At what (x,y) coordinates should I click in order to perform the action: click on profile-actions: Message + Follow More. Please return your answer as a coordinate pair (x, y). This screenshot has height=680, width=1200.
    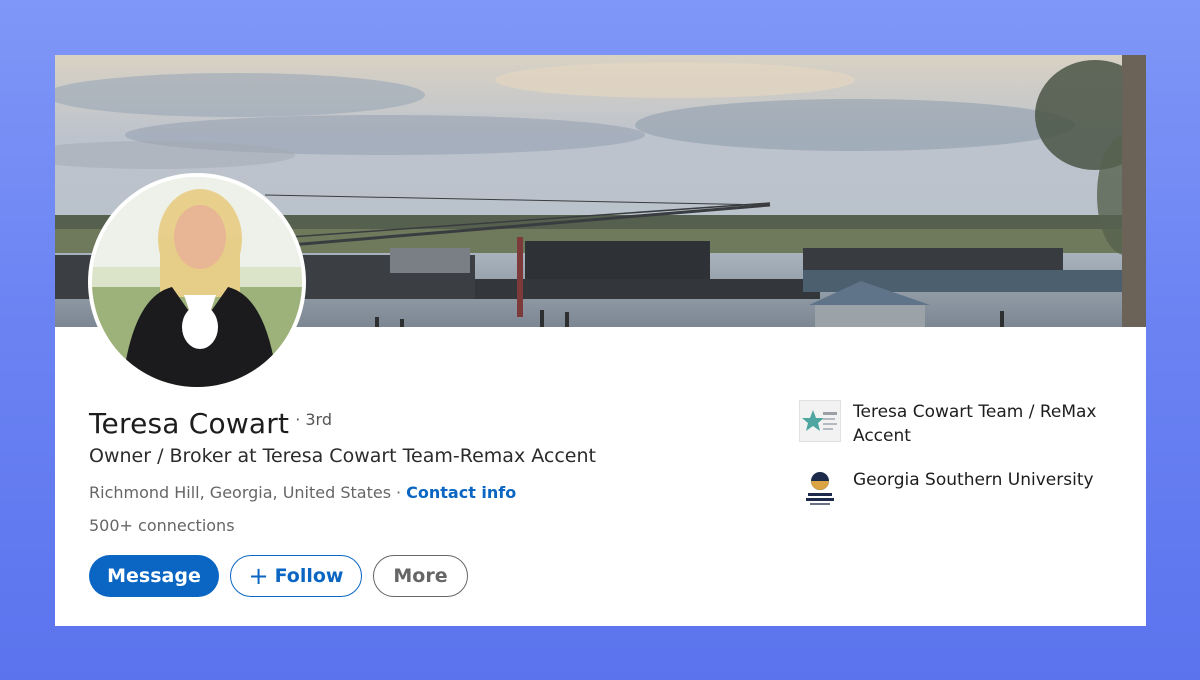
    Looking at the image, I should click on (278, 576).